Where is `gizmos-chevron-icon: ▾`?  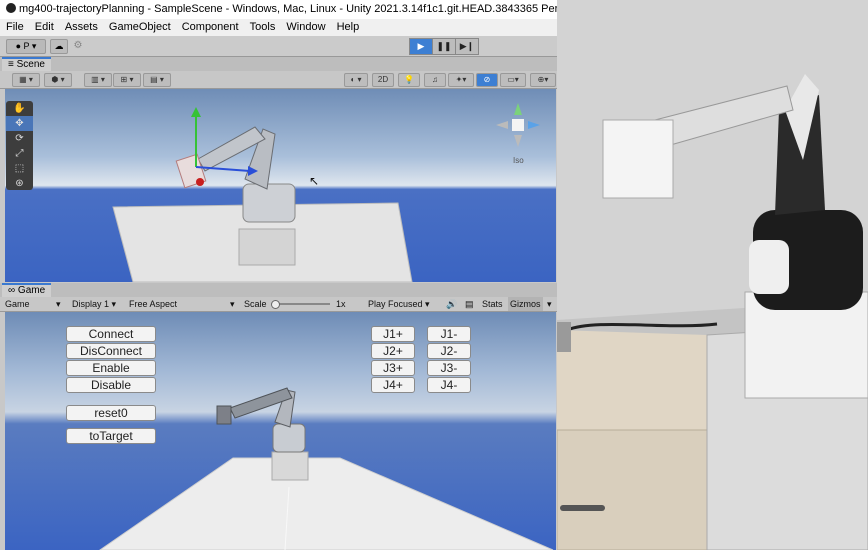 gizmos-chevron-icon: ▾ is located at coordinates (549, 304).